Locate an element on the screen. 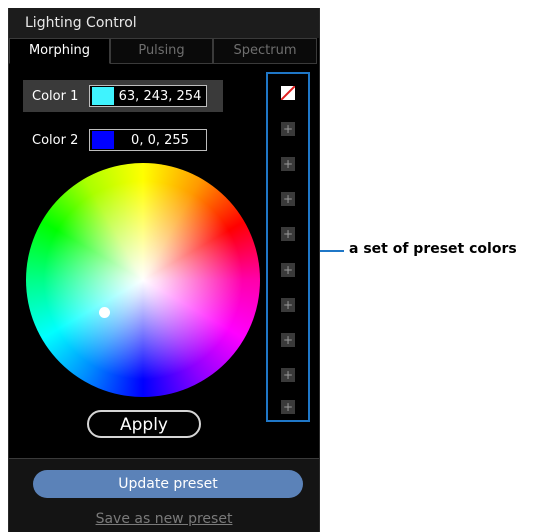 The width and height of the screenshot is (553, 532). update-preset-button: Update preset is located at coordinates (168, 484).